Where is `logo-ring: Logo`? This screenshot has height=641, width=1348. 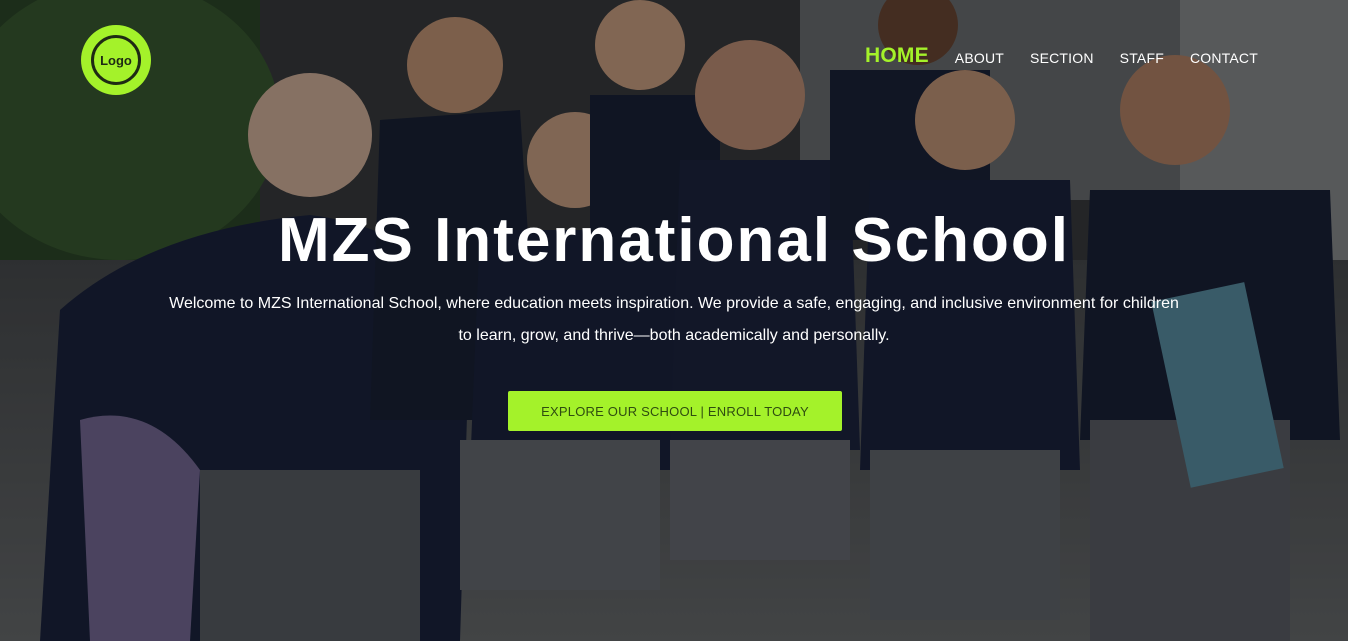 logo-ring: Logo is located at coordinates (116, 60).